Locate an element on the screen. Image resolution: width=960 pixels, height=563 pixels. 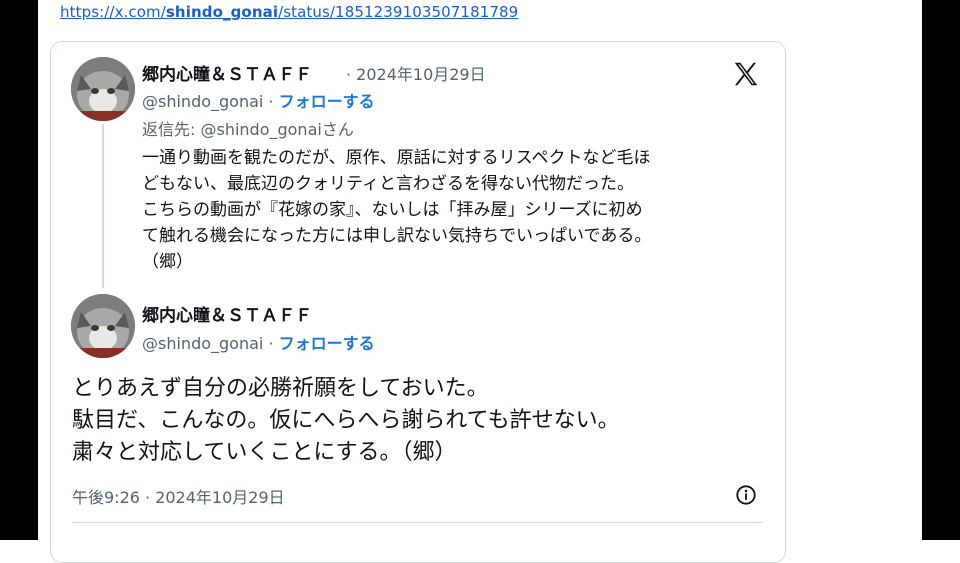
main-text-line: 駄目だ、こんなの。仮にへらへら謝られても許せない。 is located at coordinates (346, 420).